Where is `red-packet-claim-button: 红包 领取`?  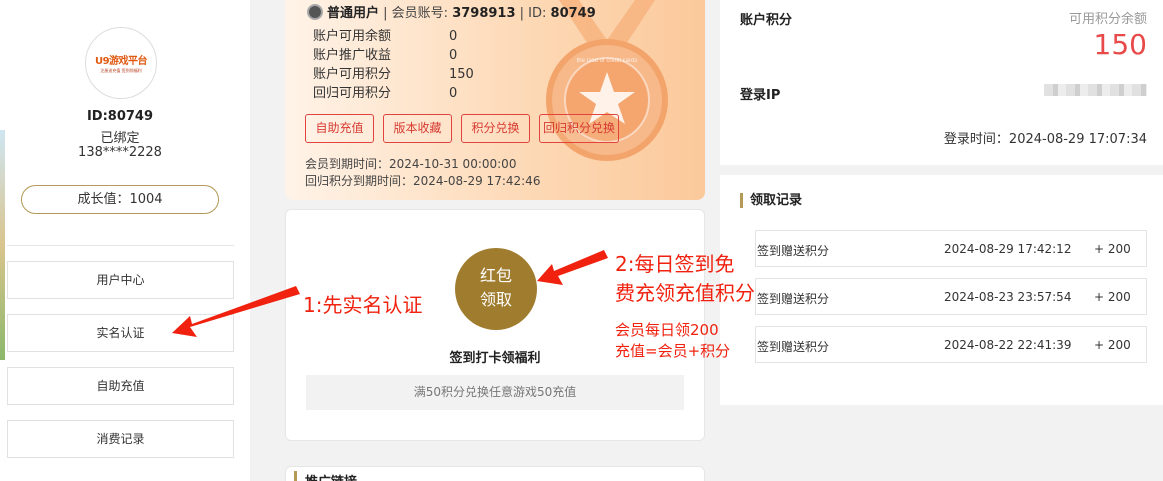 red-packet-claim-button: 红包 领取 is located at coordinates (496, 289).